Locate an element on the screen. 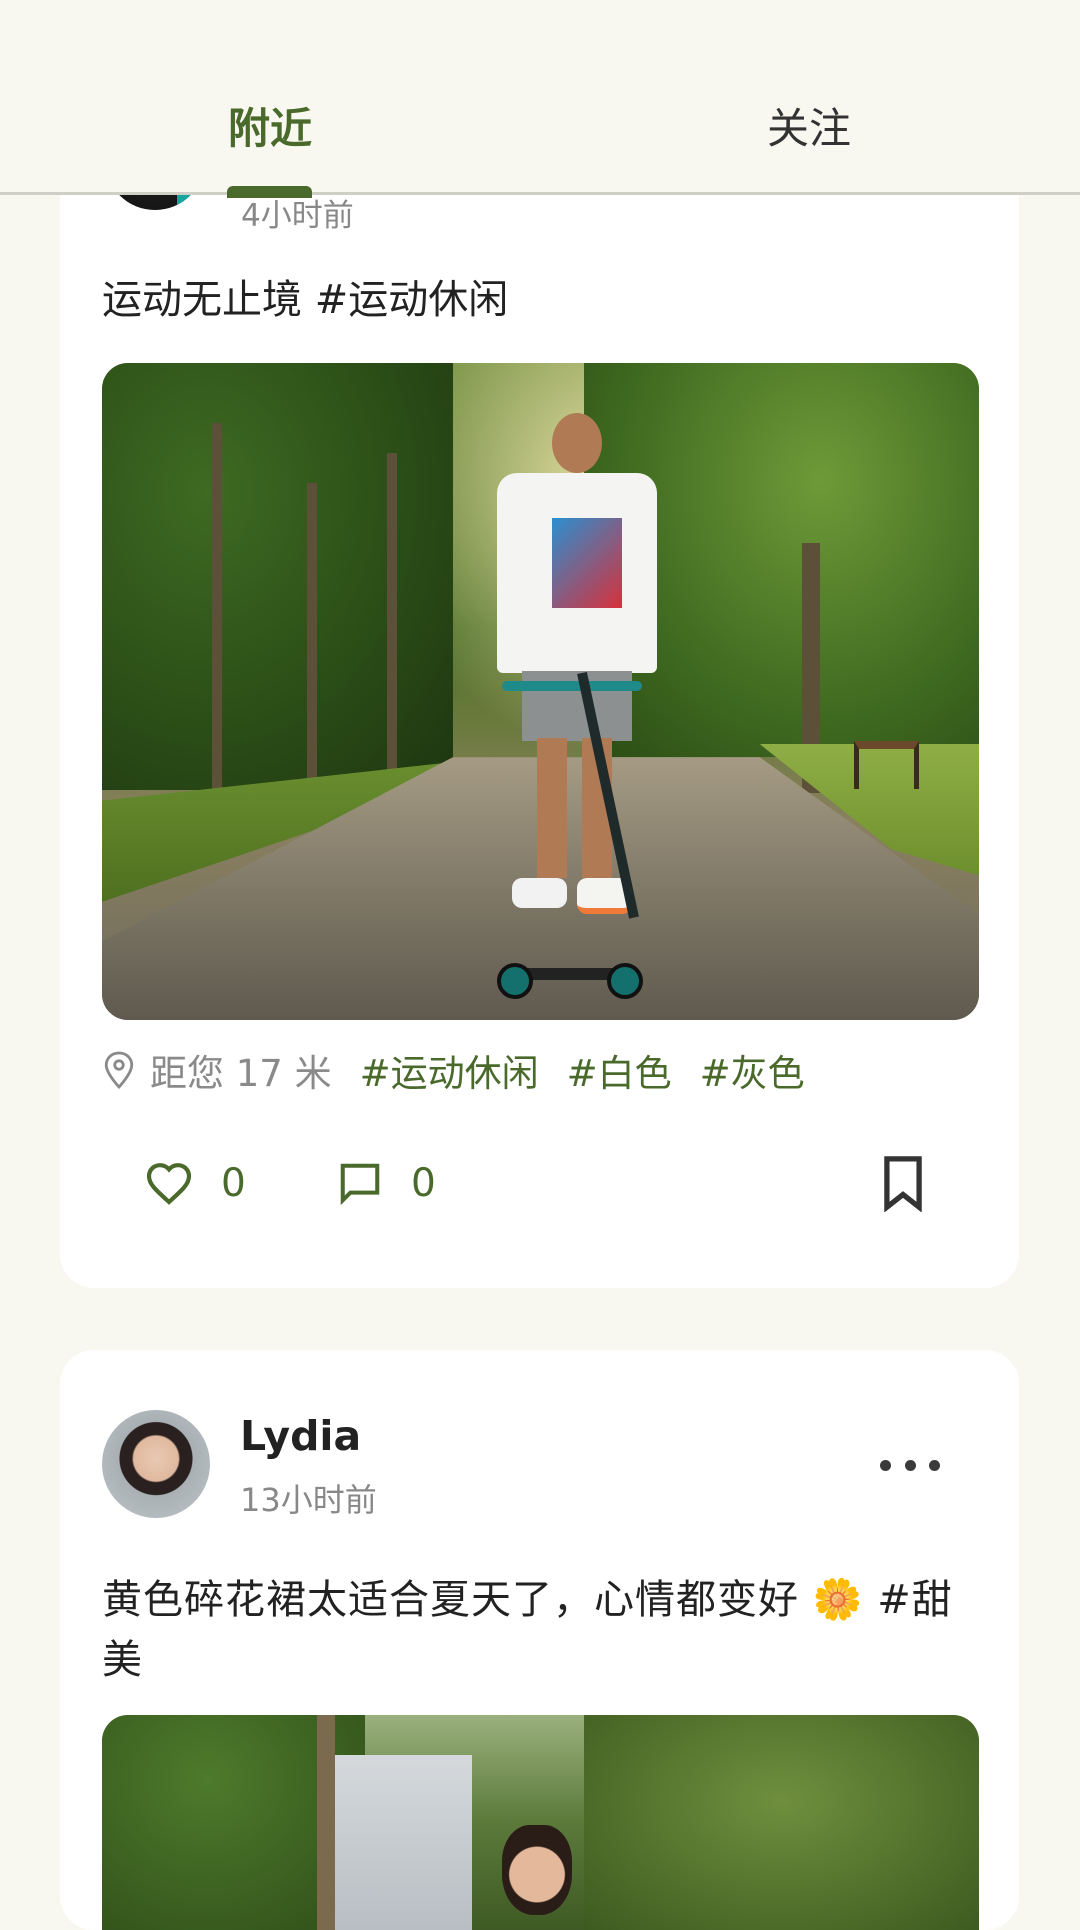  post-text: 黄色碎花裙太适合夏天了，心情都变好 🌼 #甜美 is located at coordinates (527, 1630).